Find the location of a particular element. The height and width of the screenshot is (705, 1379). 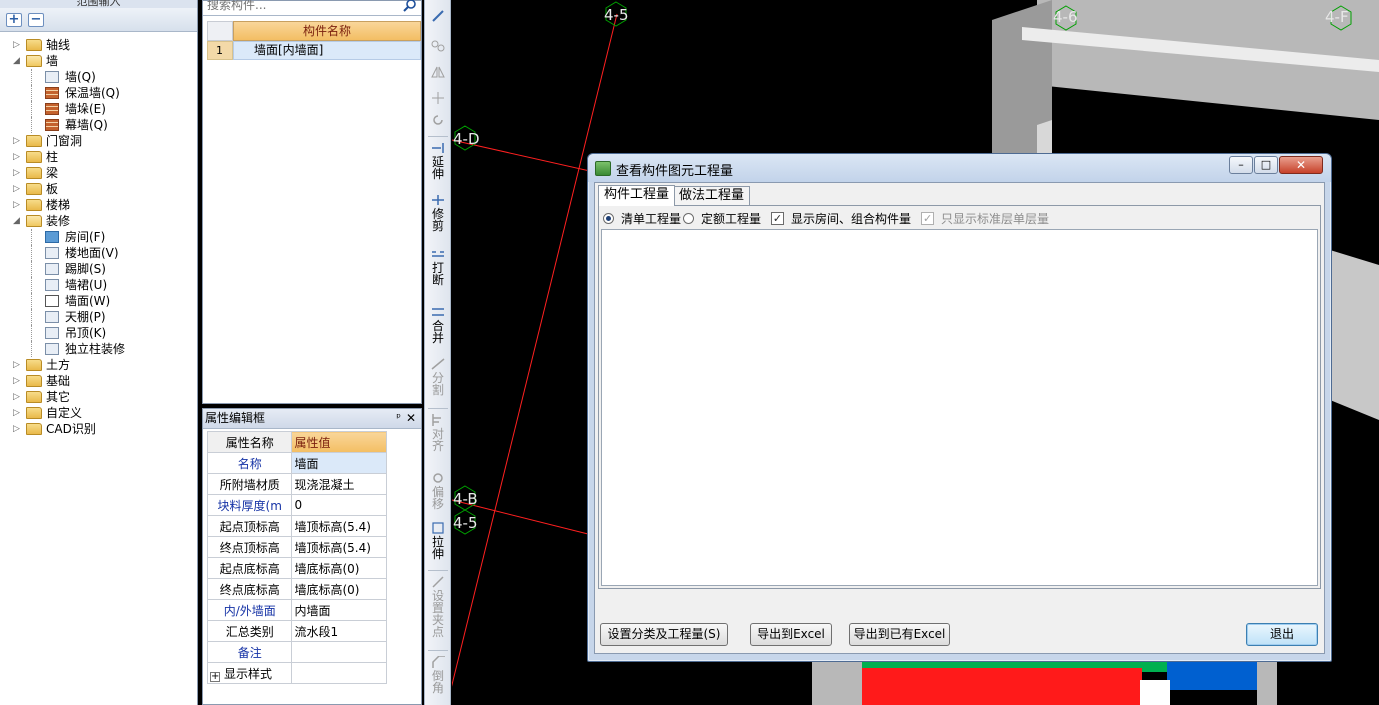

property-row: 内/外墙面 内墙面 is located at coordinates (296, 610).